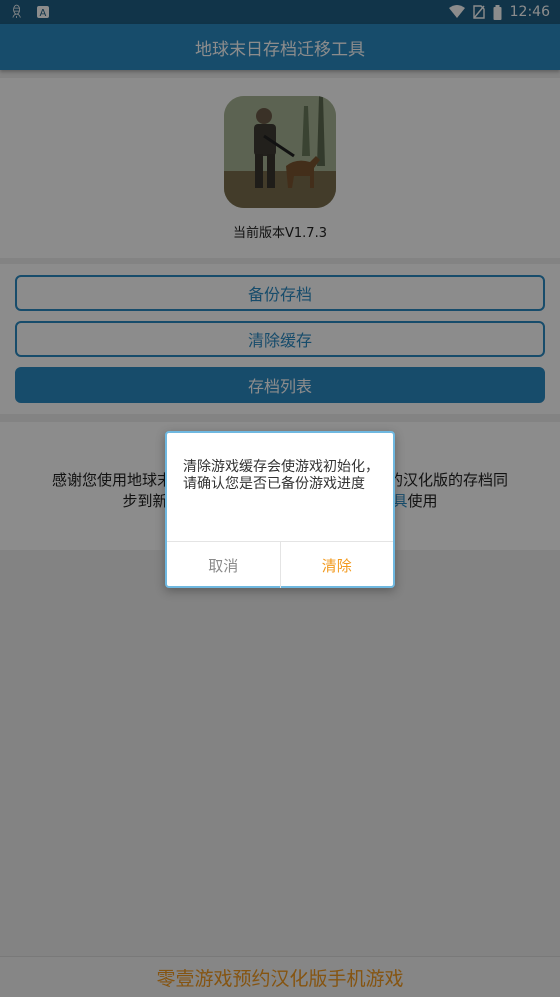 This screenshot has height=997, width=560. I want to click on confirm-clear-button: 清除, so click(337, 565).